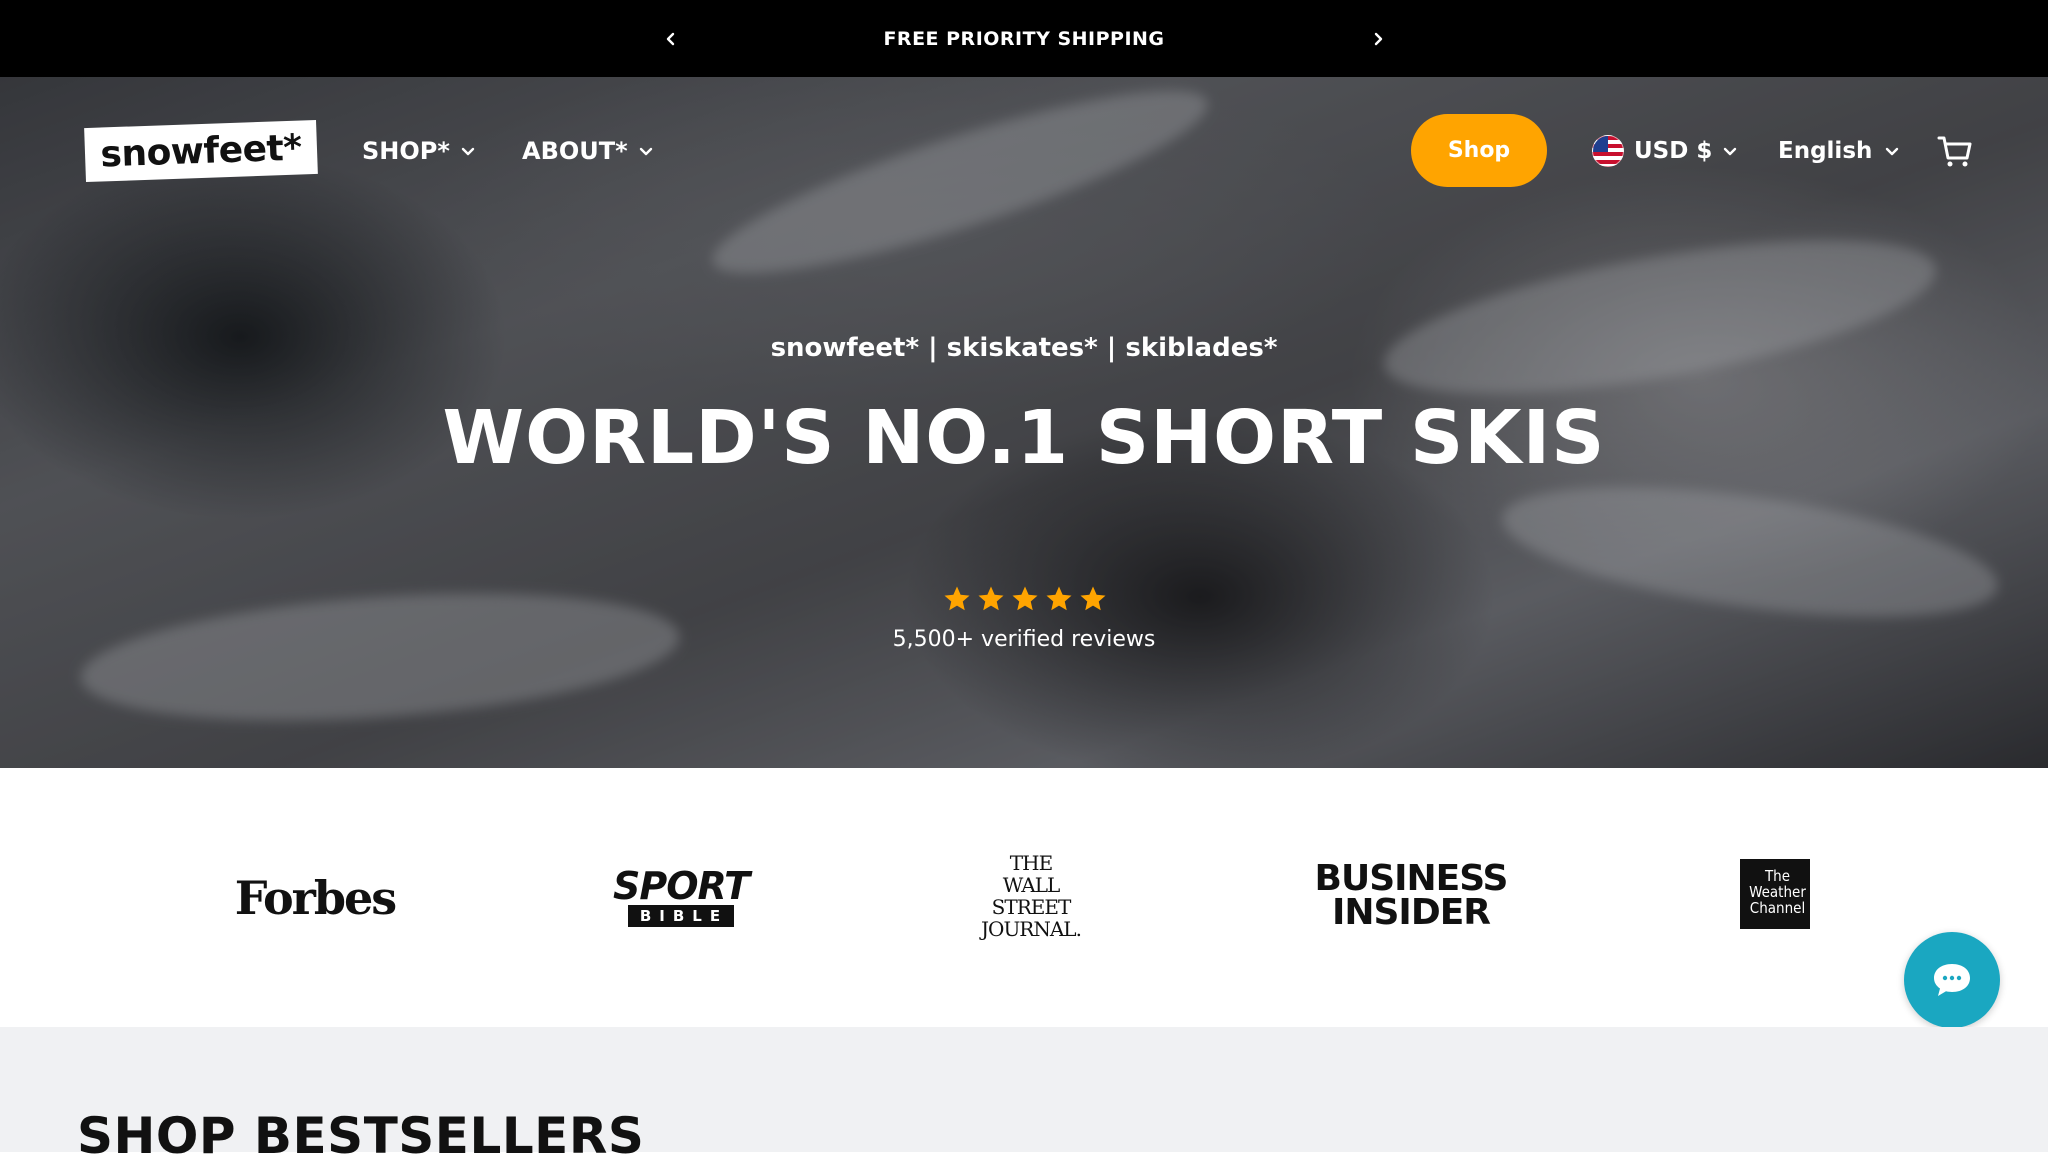  I want to click on nav-shop-label: SHOP*, so click(406, 151).